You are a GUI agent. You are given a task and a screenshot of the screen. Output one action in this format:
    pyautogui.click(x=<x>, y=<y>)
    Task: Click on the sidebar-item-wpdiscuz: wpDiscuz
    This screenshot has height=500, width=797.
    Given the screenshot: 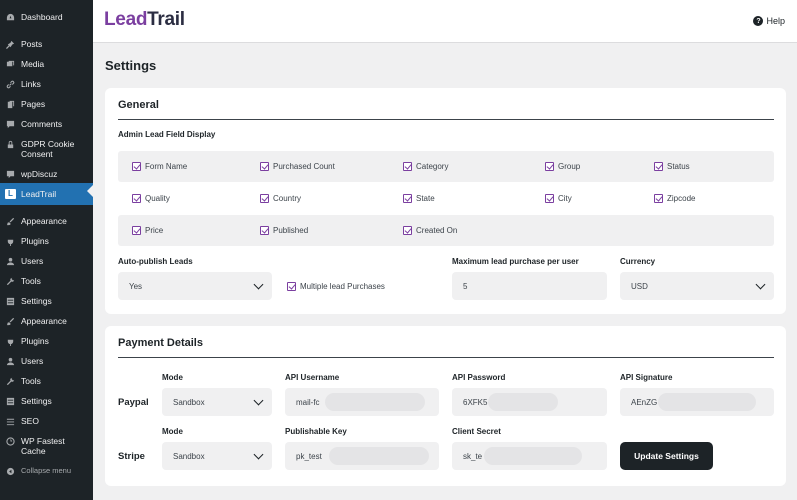 What is the action you would take?
    pyautogui.click(x=46, y=174)
    